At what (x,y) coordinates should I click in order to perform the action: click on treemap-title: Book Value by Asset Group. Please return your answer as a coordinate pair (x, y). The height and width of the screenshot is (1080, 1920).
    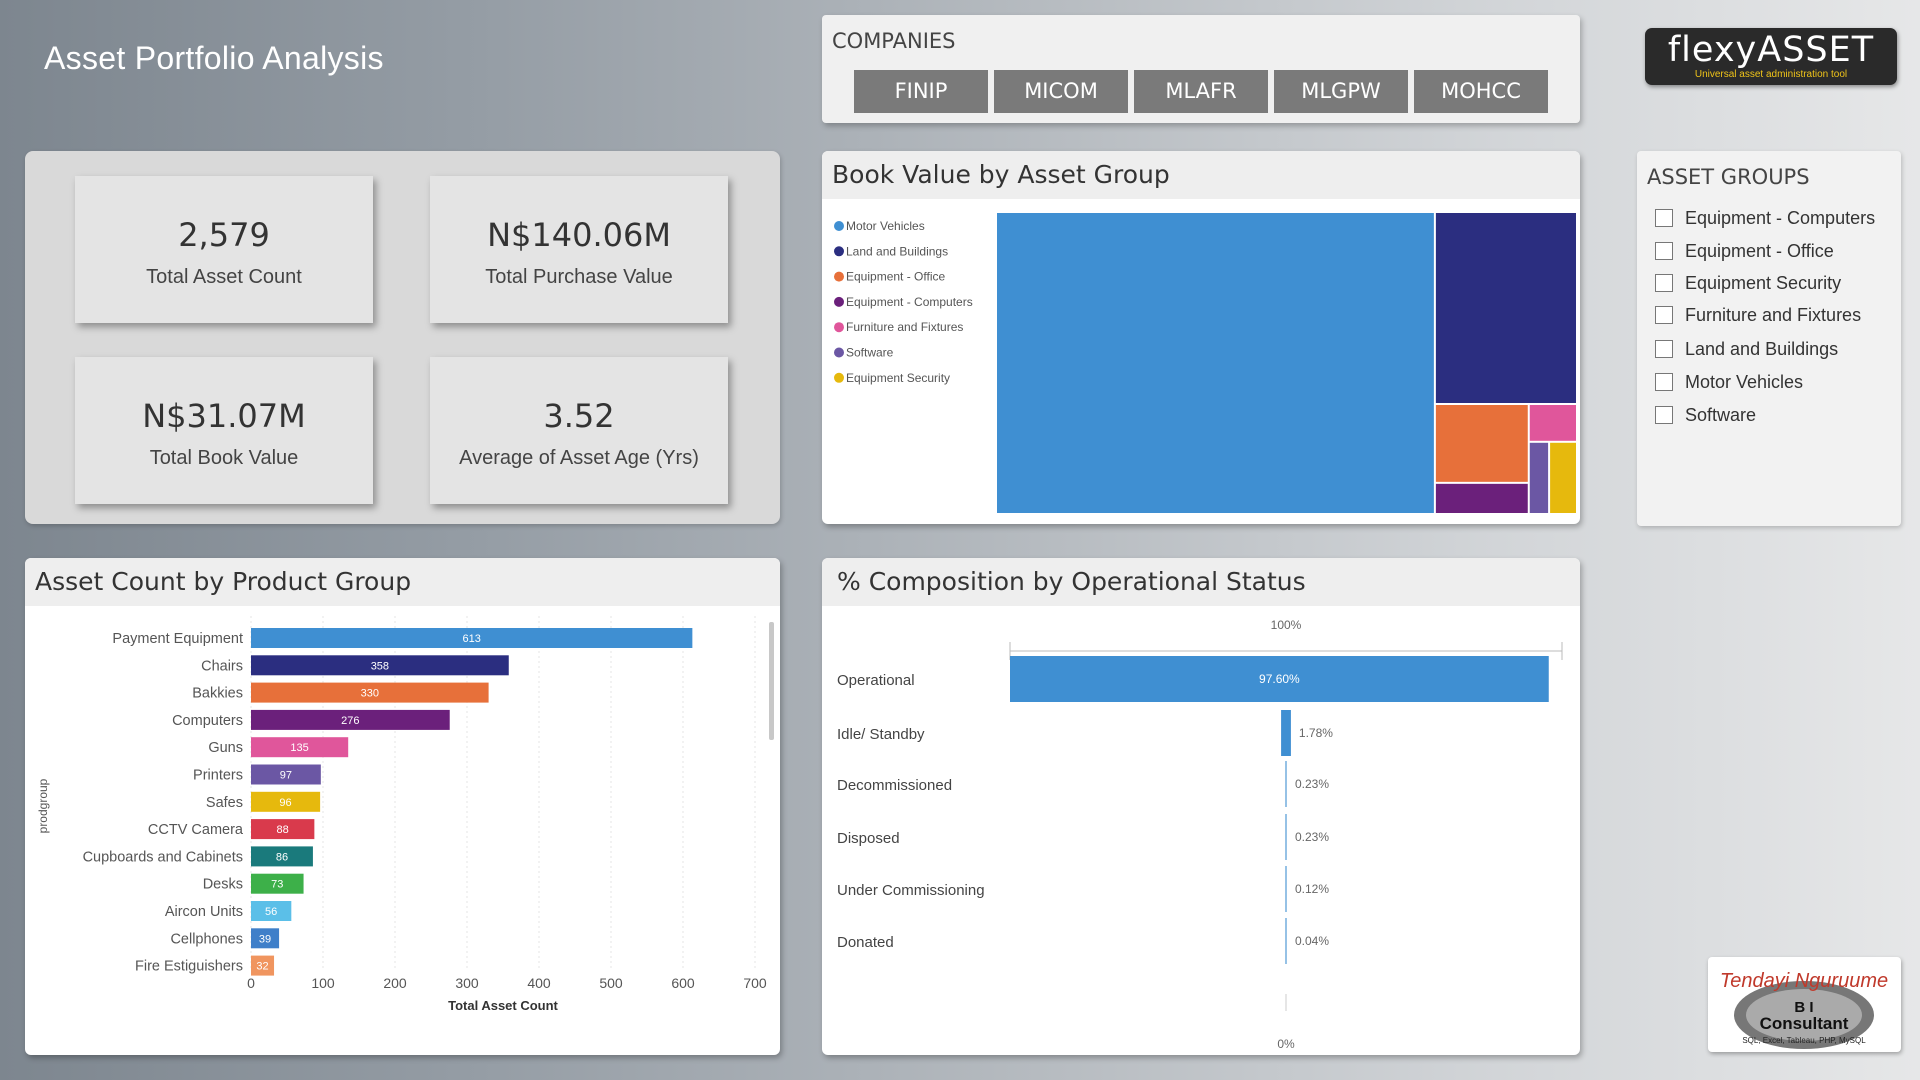
    Looking at the image, I should click on (1201, 175).